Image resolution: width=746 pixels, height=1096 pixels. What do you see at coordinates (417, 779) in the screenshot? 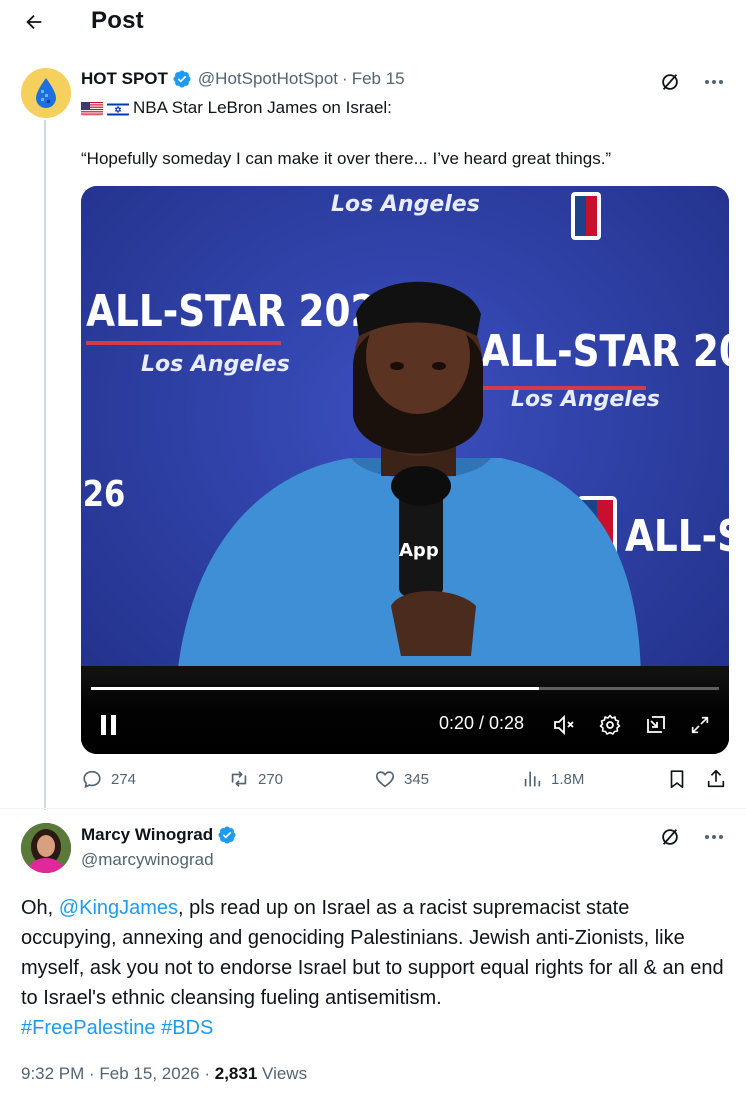
I see `like-count: 345` at bounding box center [417, 779].